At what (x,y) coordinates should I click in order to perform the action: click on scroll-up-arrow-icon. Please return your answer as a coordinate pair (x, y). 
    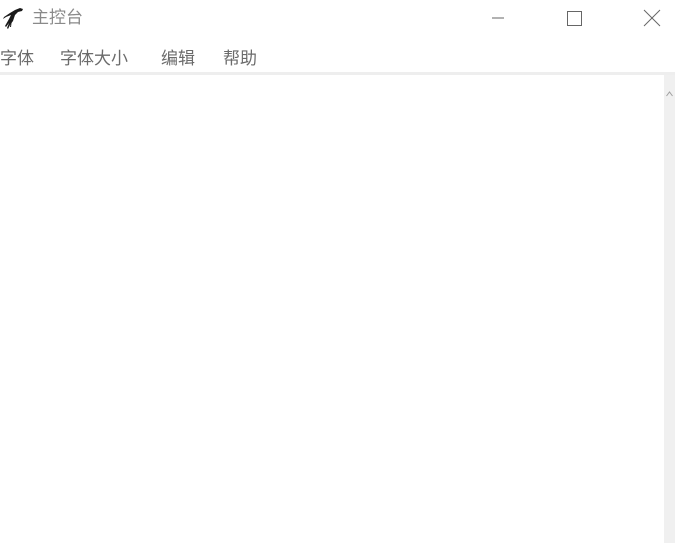
    Looking at the image, I should click on (669, 90).